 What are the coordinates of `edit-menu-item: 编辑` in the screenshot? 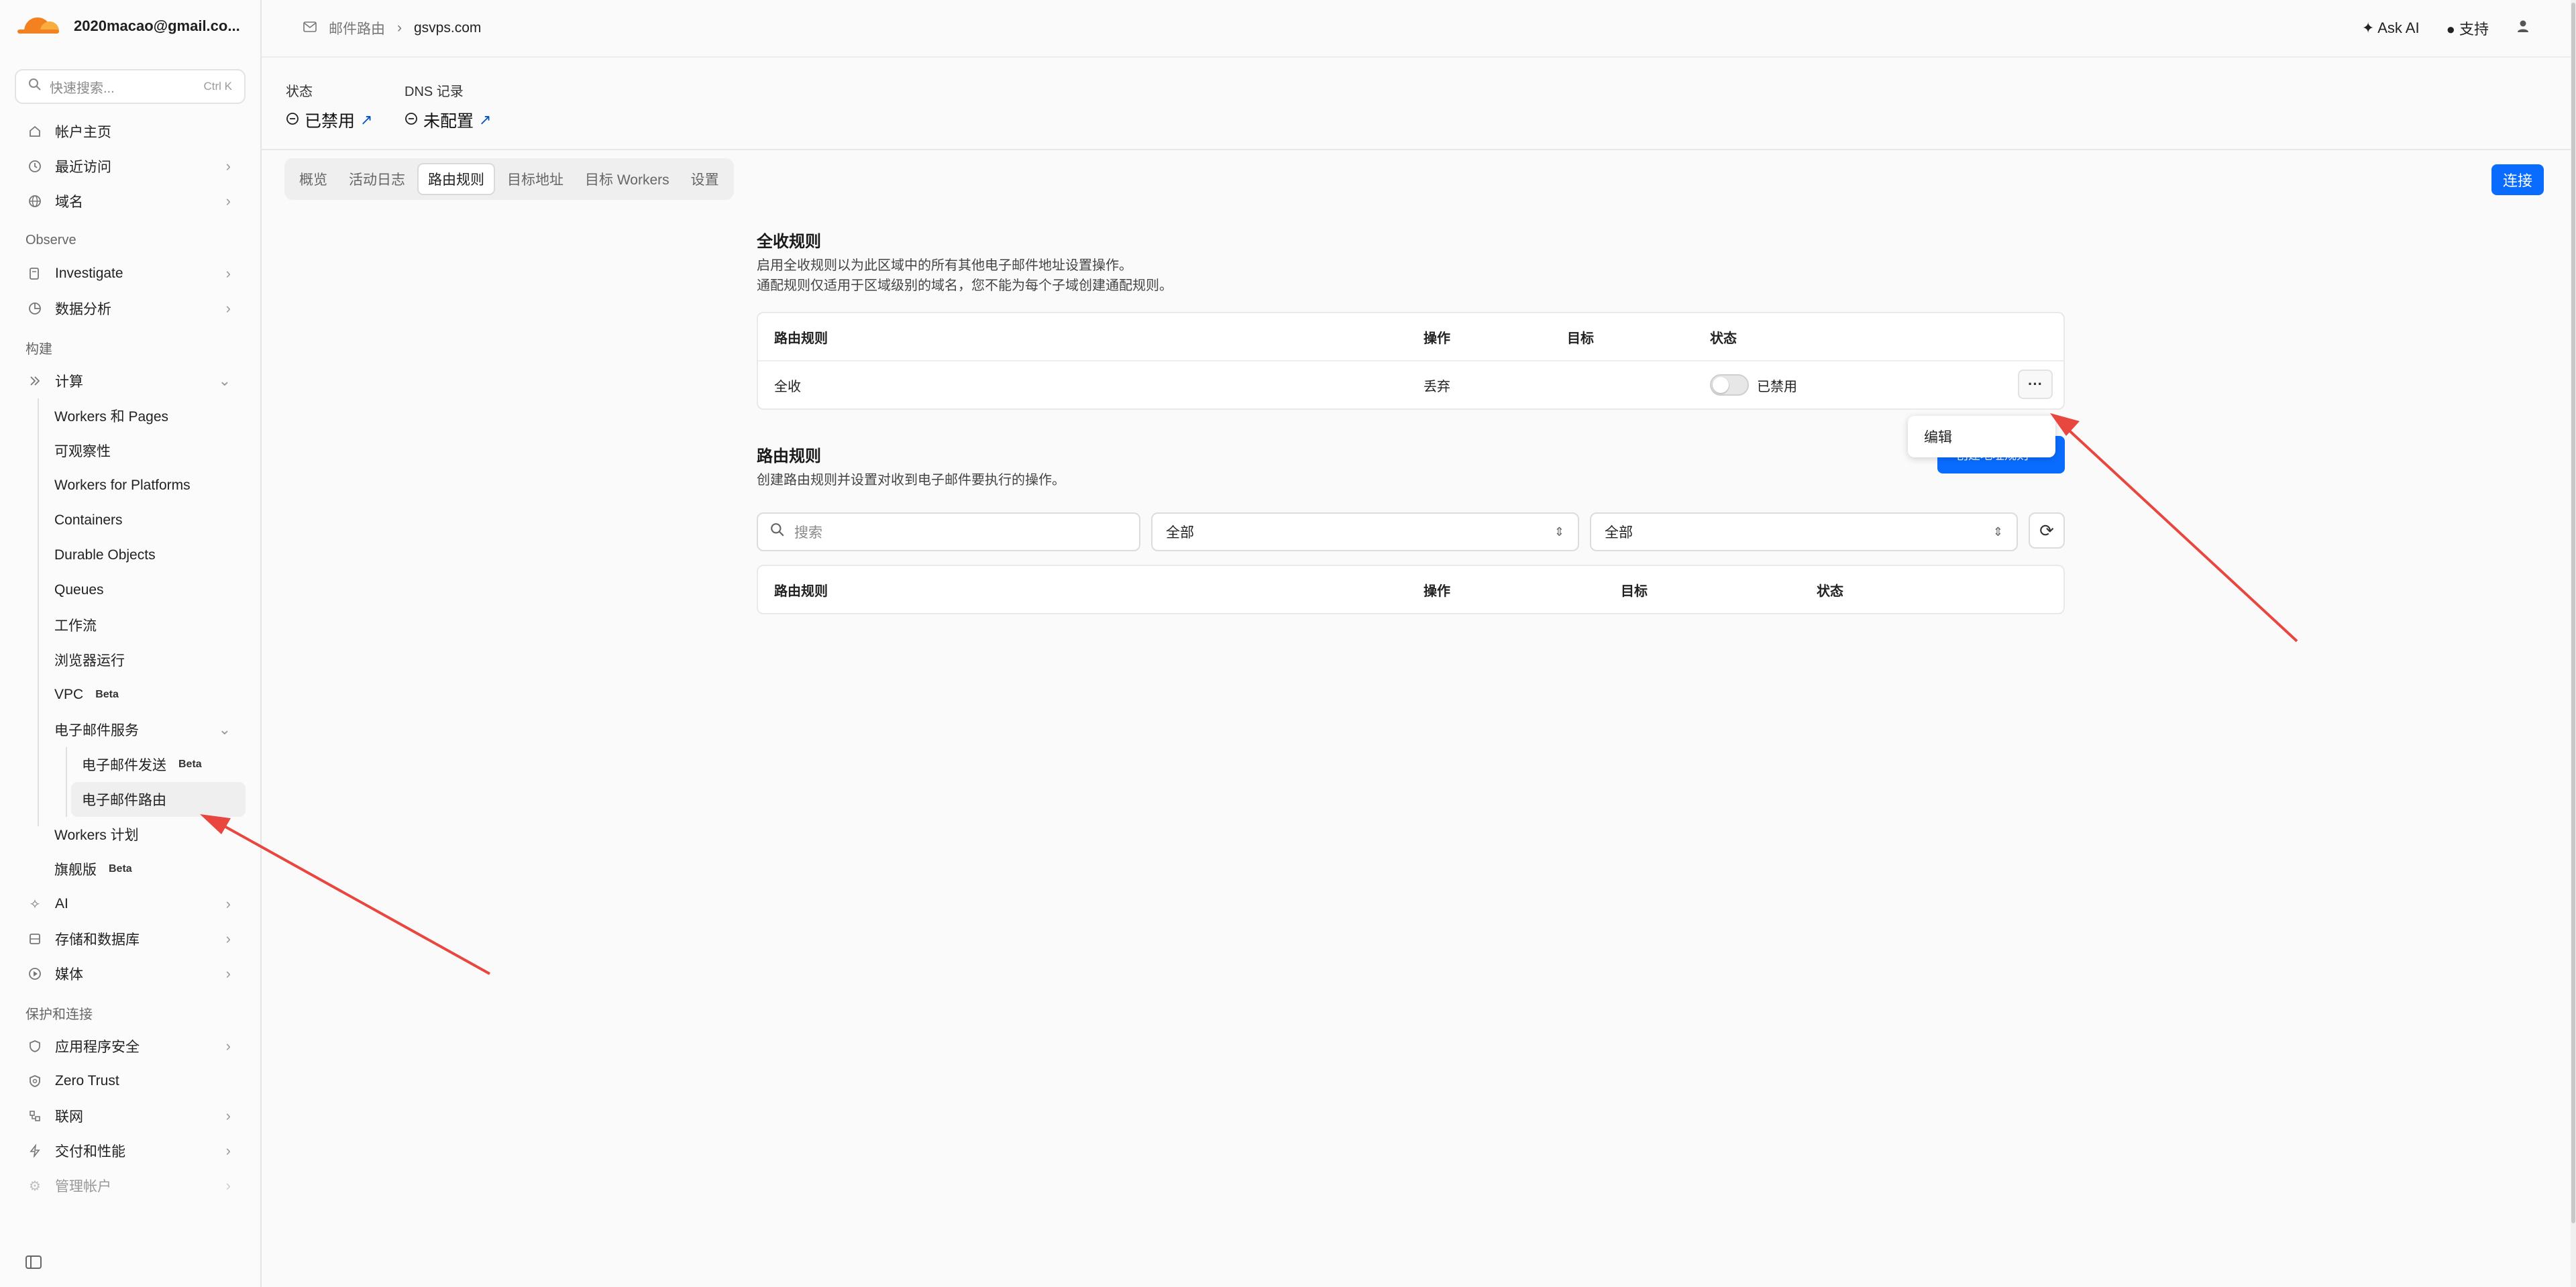 It's located at (1981, 436).